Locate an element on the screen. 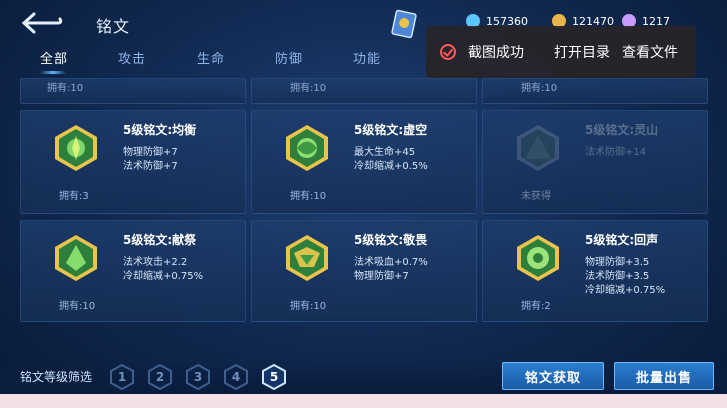  tab-defense: 防御 is located at coordinates (289, 57).